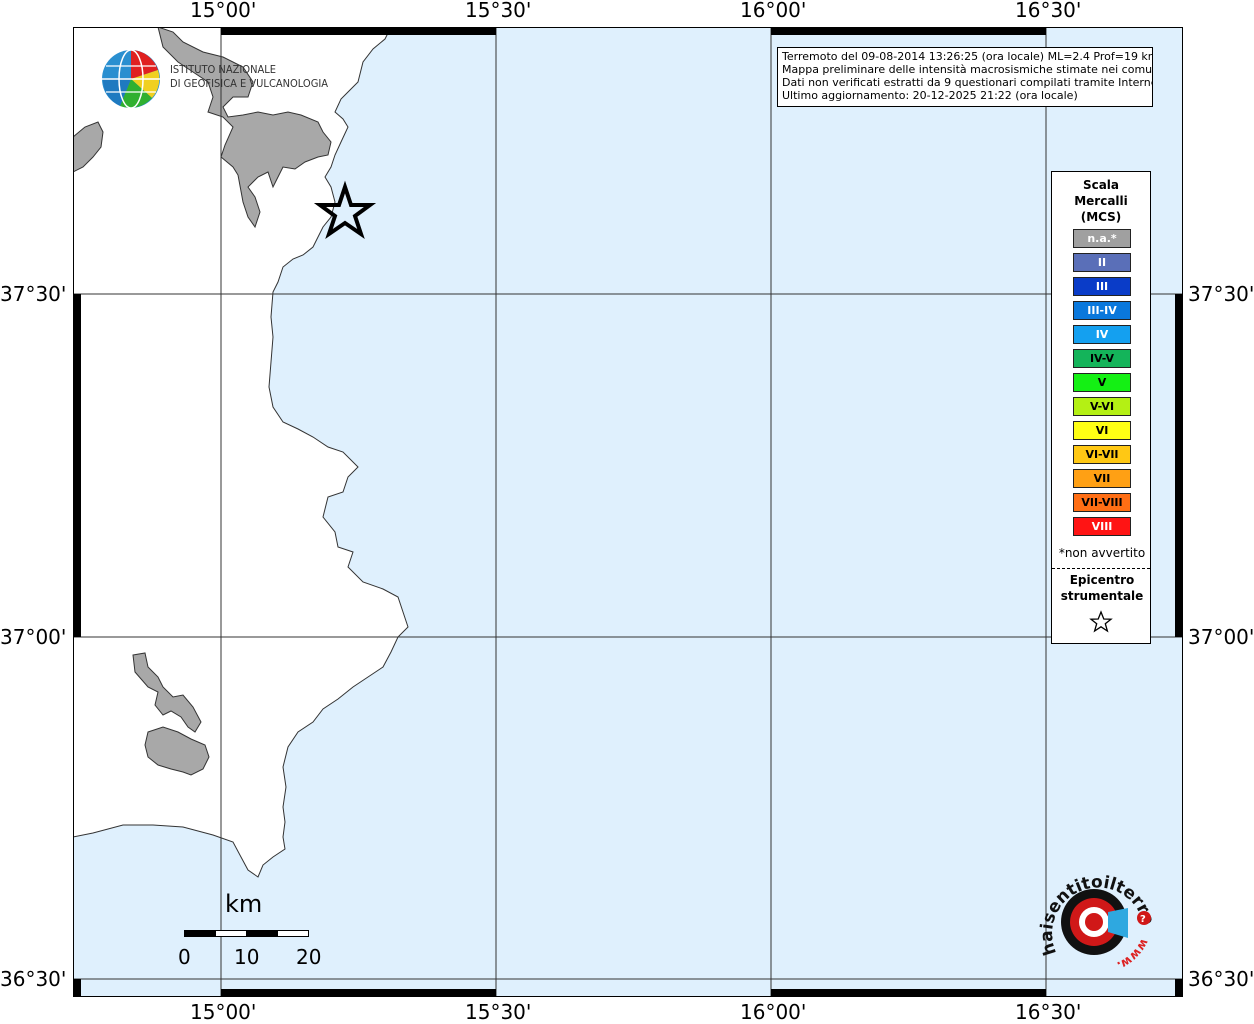 This screenshot has width=1254, height=1024. I want to click on top-label-3: 16°00', so click(773, 11).